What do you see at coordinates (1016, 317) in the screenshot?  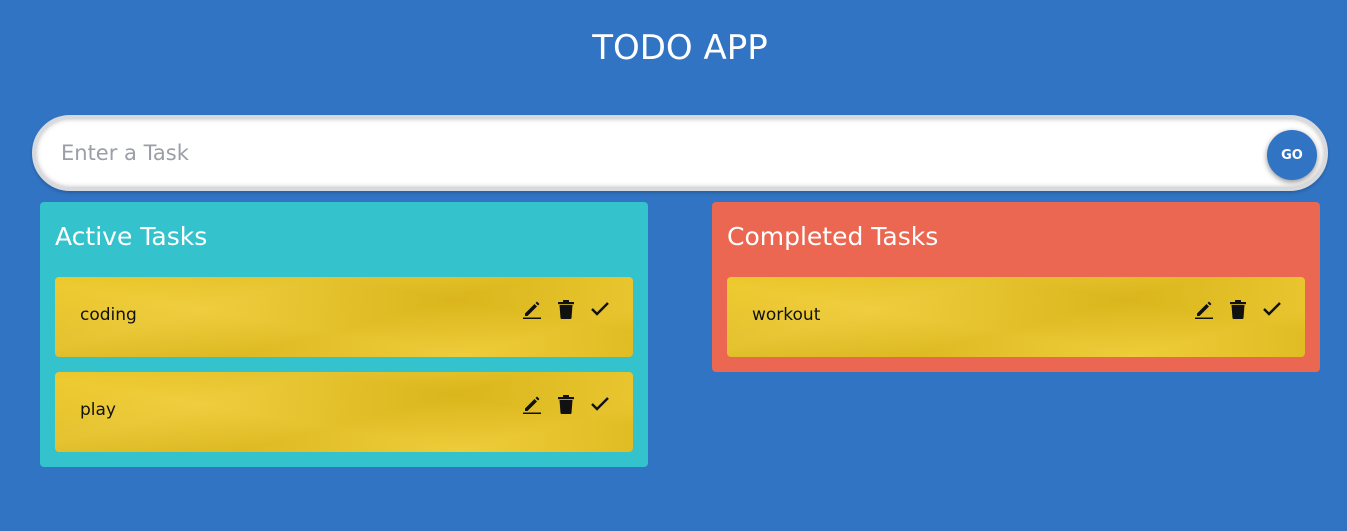 I see `task-card: workout` at bounding box center [1016, 317].